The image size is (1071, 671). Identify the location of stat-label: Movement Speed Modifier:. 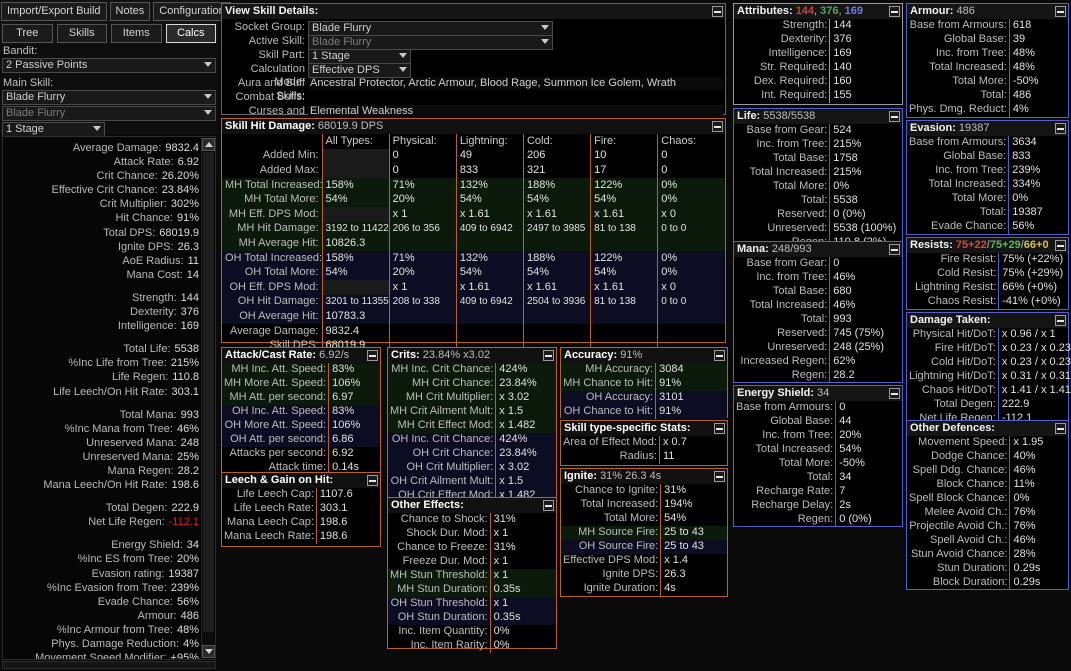
(101, 656).